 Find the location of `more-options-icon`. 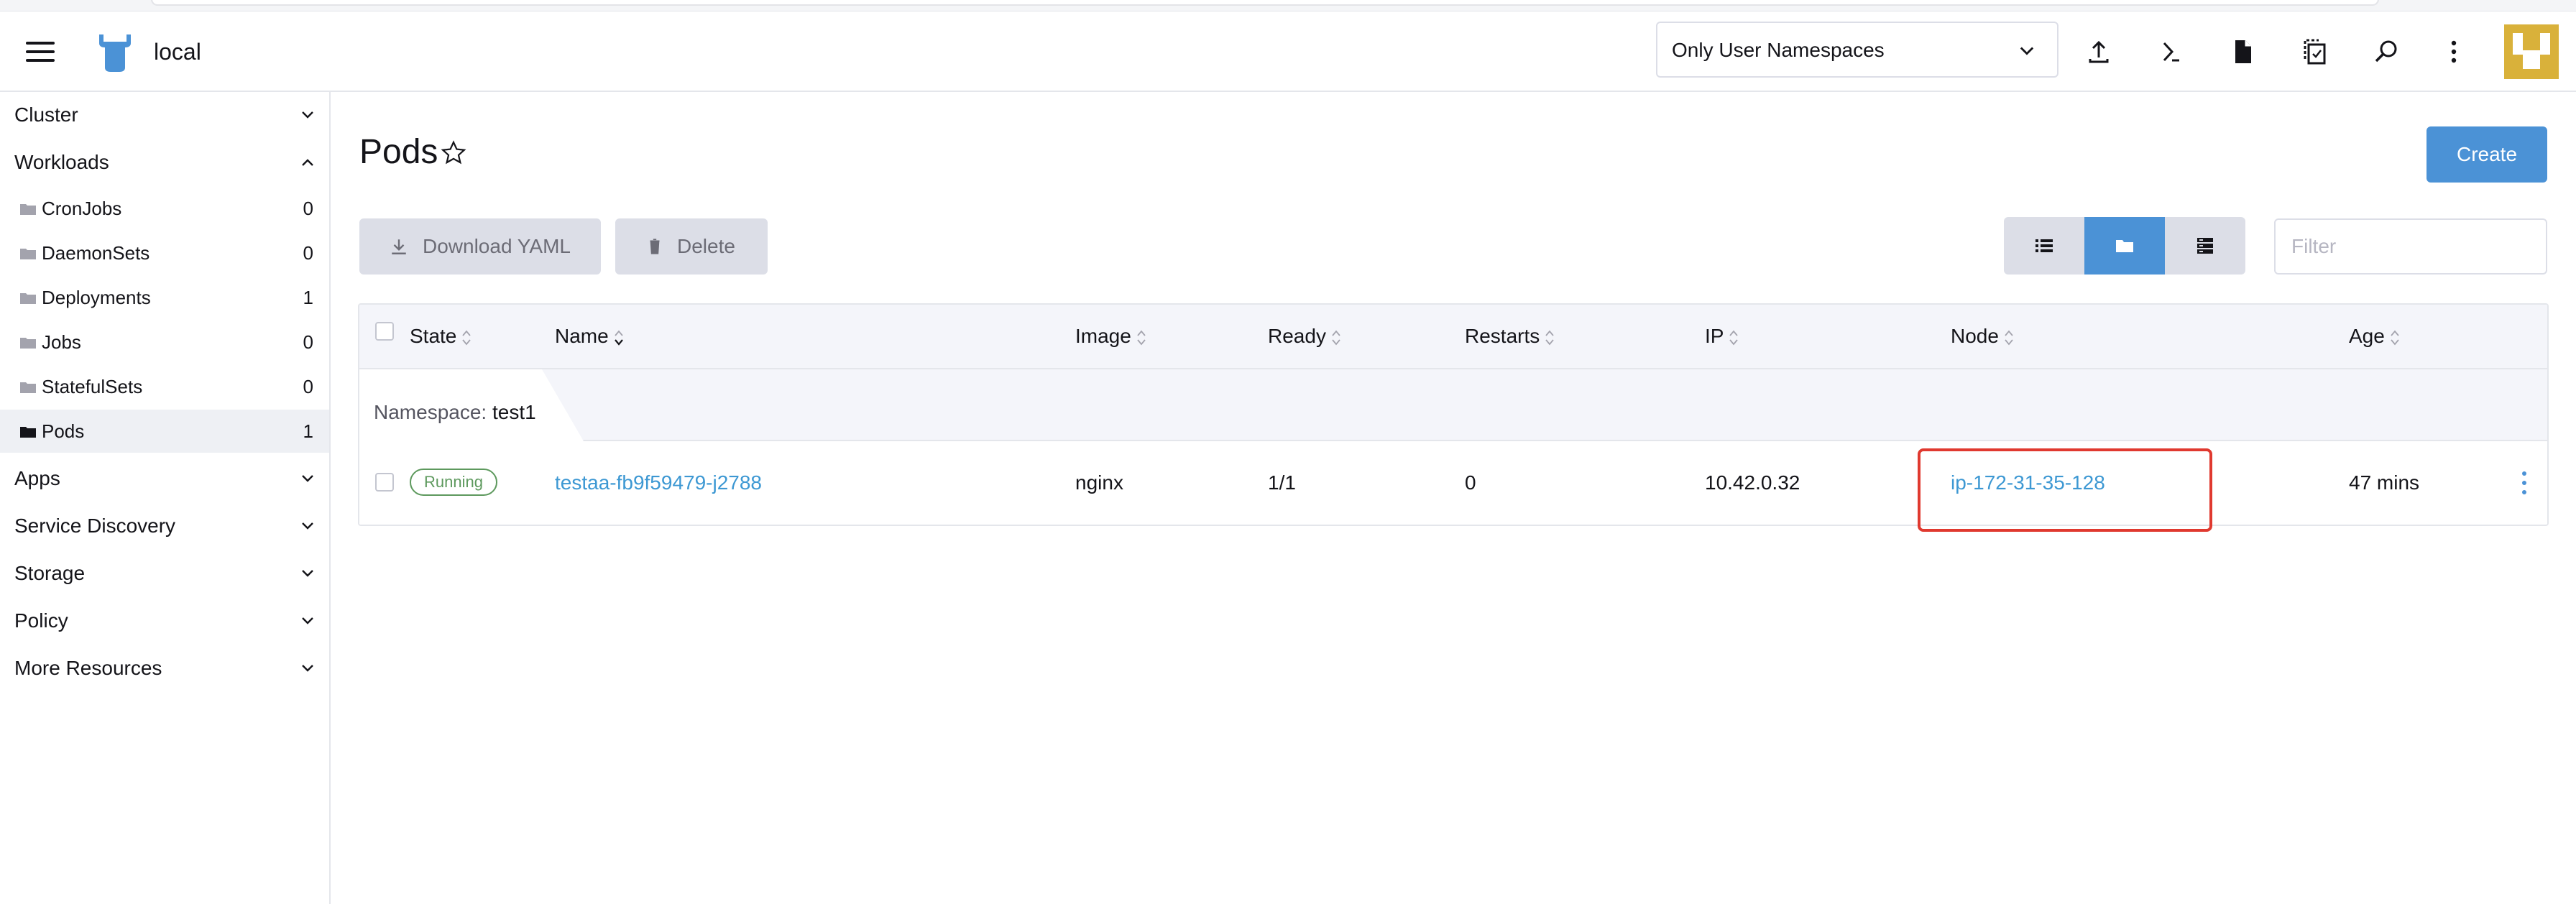

more-options-icon is located at coordinates (2454, 51).